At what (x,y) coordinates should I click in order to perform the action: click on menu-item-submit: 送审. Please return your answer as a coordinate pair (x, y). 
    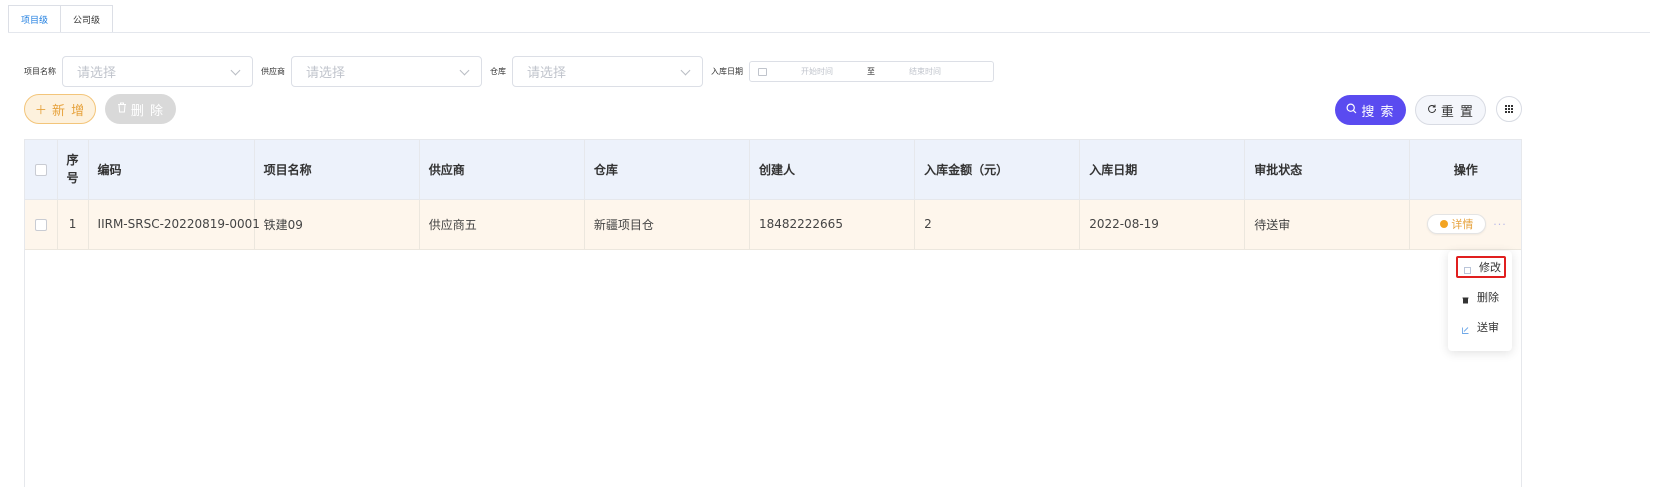
    Looking at the image, I should click on (1481, 327).